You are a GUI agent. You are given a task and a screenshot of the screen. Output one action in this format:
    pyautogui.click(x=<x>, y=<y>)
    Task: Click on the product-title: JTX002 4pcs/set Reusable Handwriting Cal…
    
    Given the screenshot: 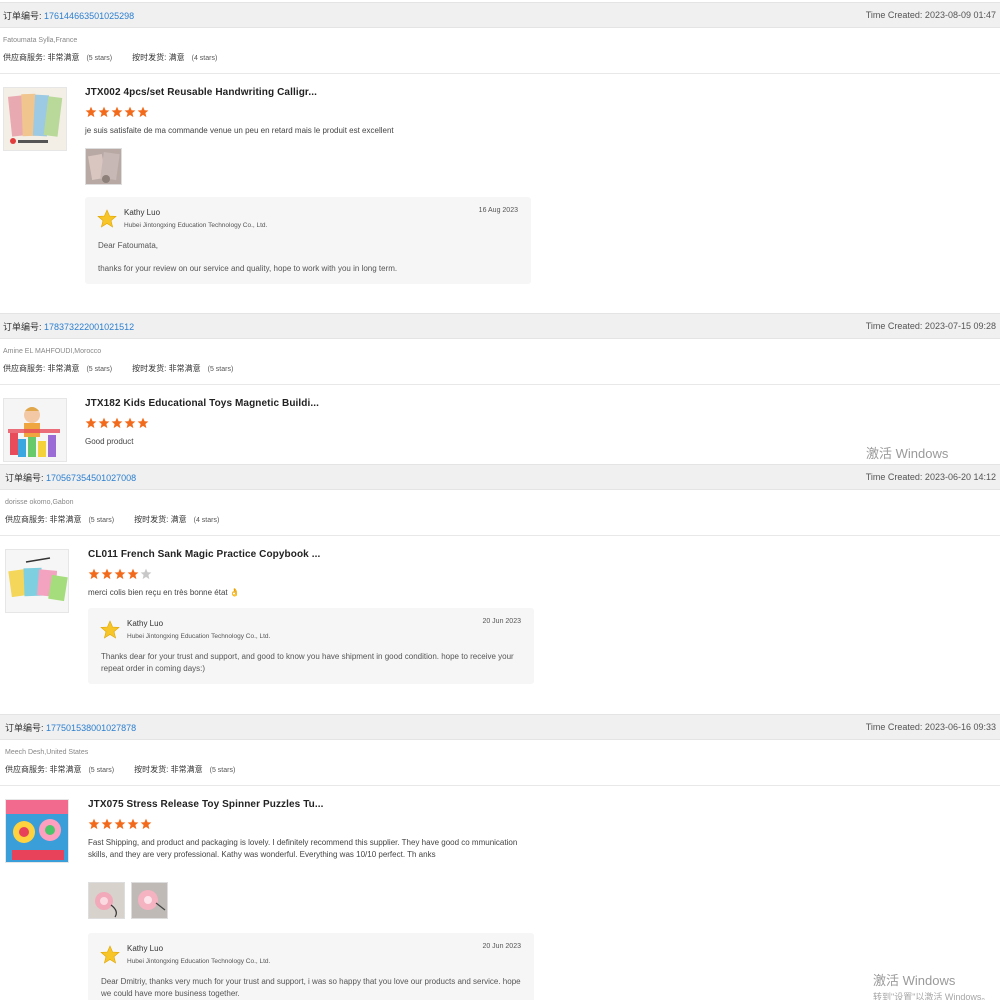 What is the action you would take?
    pyautogui.click(x=201, y=92)
    